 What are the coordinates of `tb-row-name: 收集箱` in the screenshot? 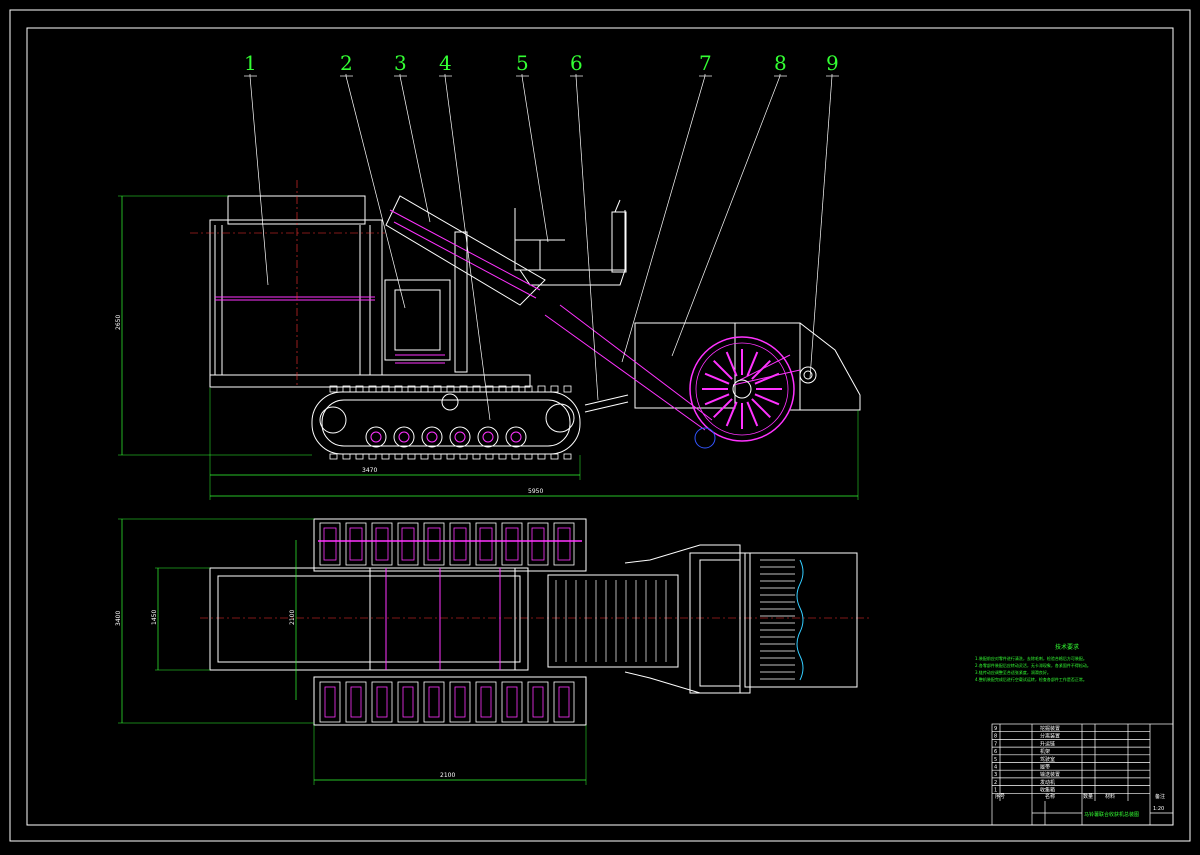 It's located at (1047, 790).